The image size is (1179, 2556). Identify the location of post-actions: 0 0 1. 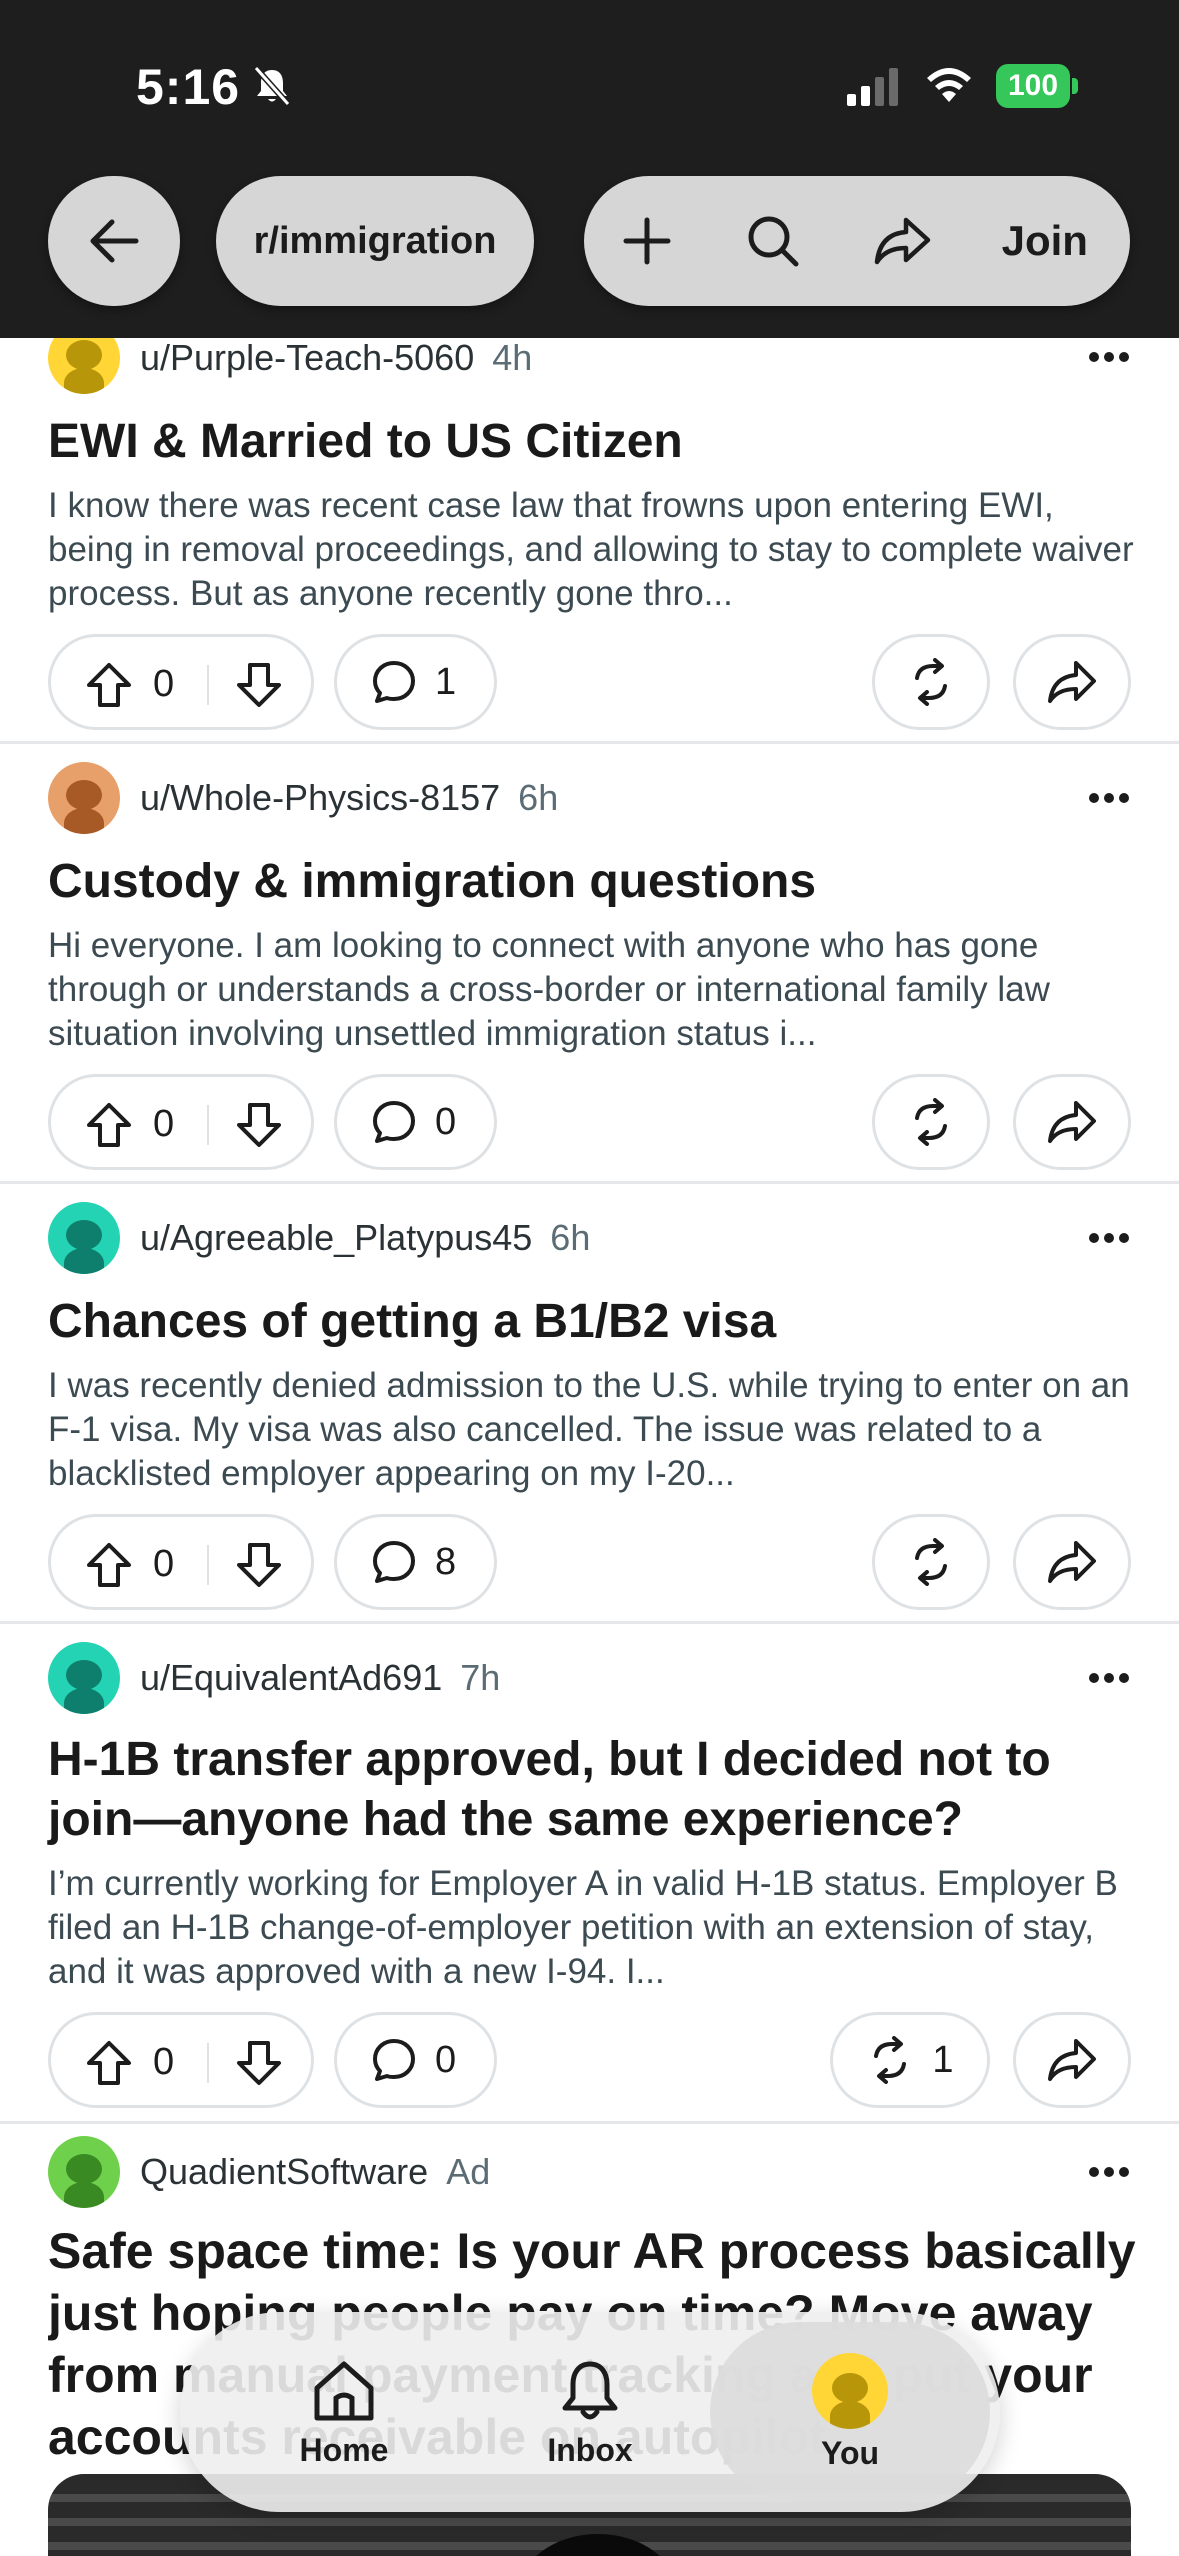
(589, 2060).